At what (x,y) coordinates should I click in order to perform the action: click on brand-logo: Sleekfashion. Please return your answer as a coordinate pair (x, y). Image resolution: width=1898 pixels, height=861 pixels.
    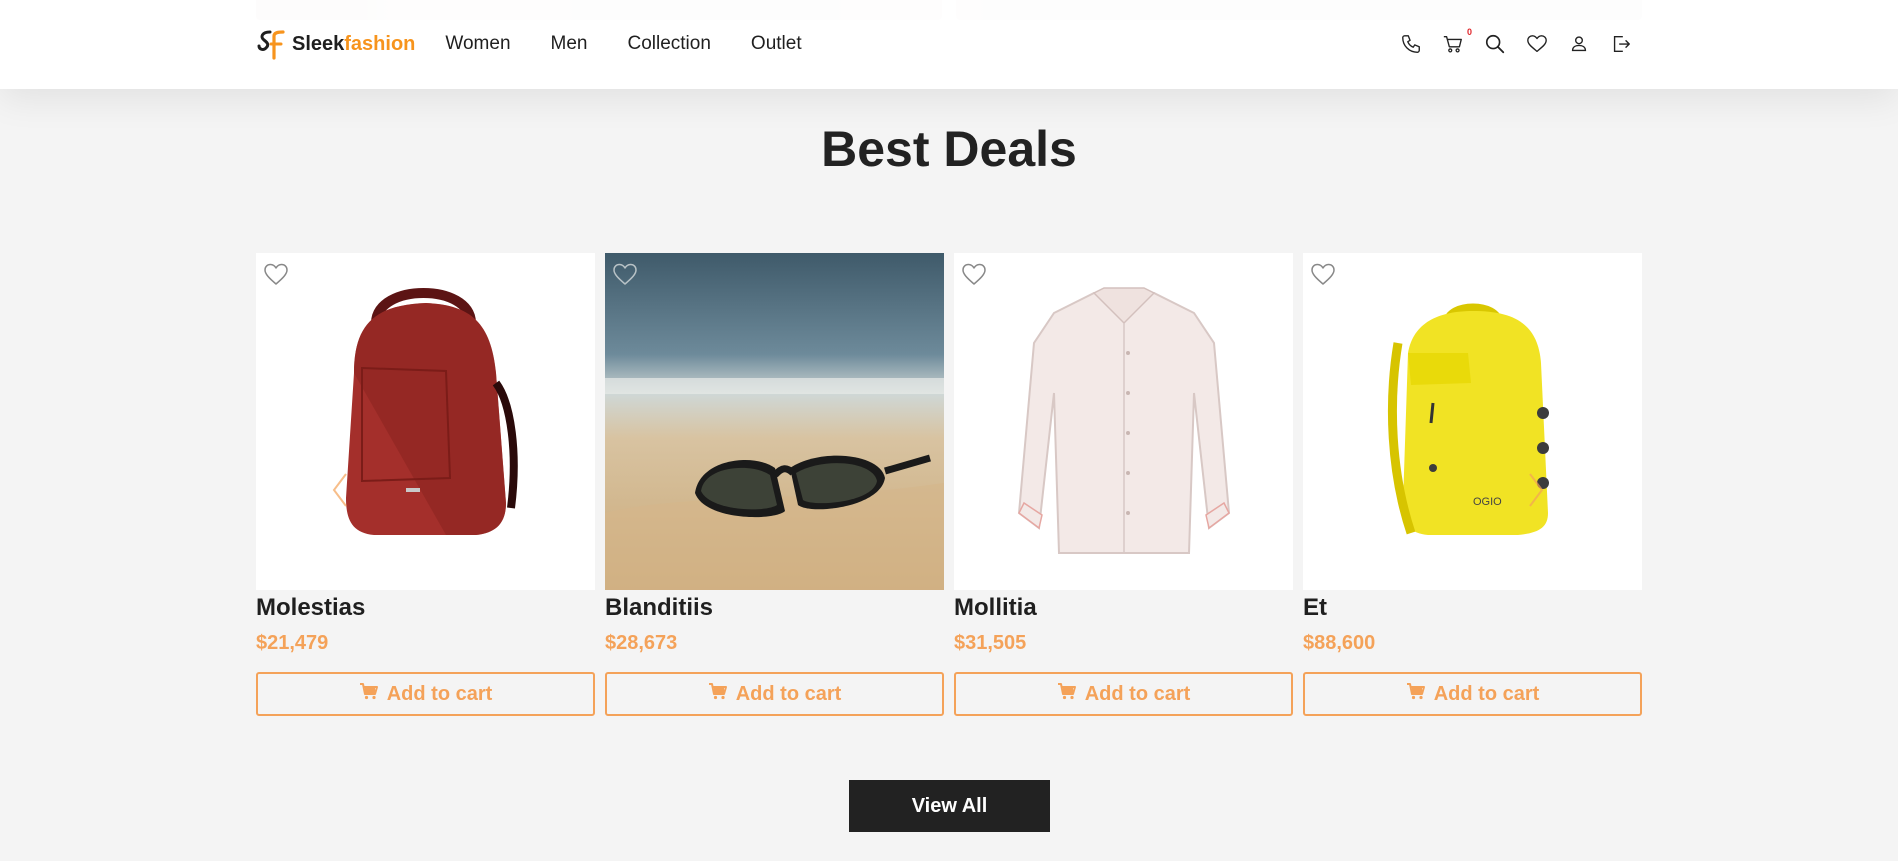
    Looking at the image, I should click on (335, 44).